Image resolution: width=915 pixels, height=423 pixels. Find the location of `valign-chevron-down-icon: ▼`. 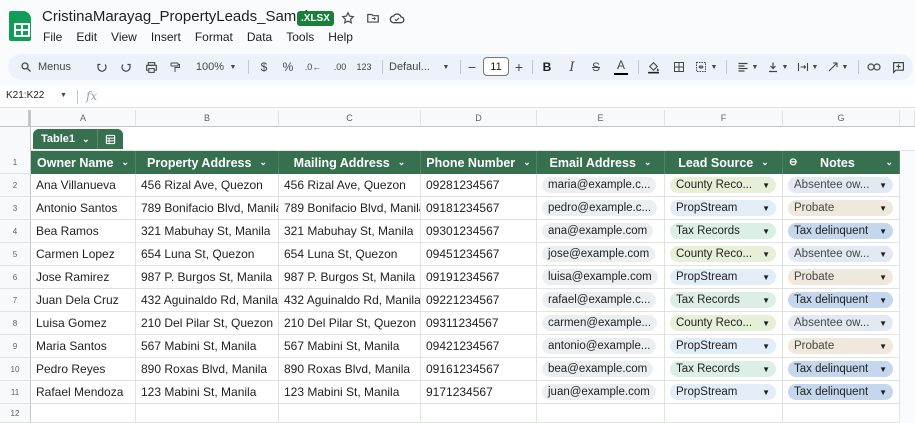

valign-chevron-down-icon: ▼ is located at coordinates (785, 67).